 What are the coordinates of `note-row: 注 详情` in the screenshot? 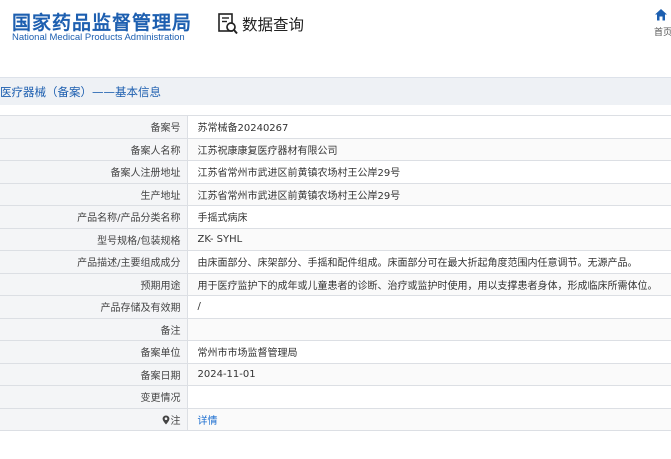 It's located at (335, 419).